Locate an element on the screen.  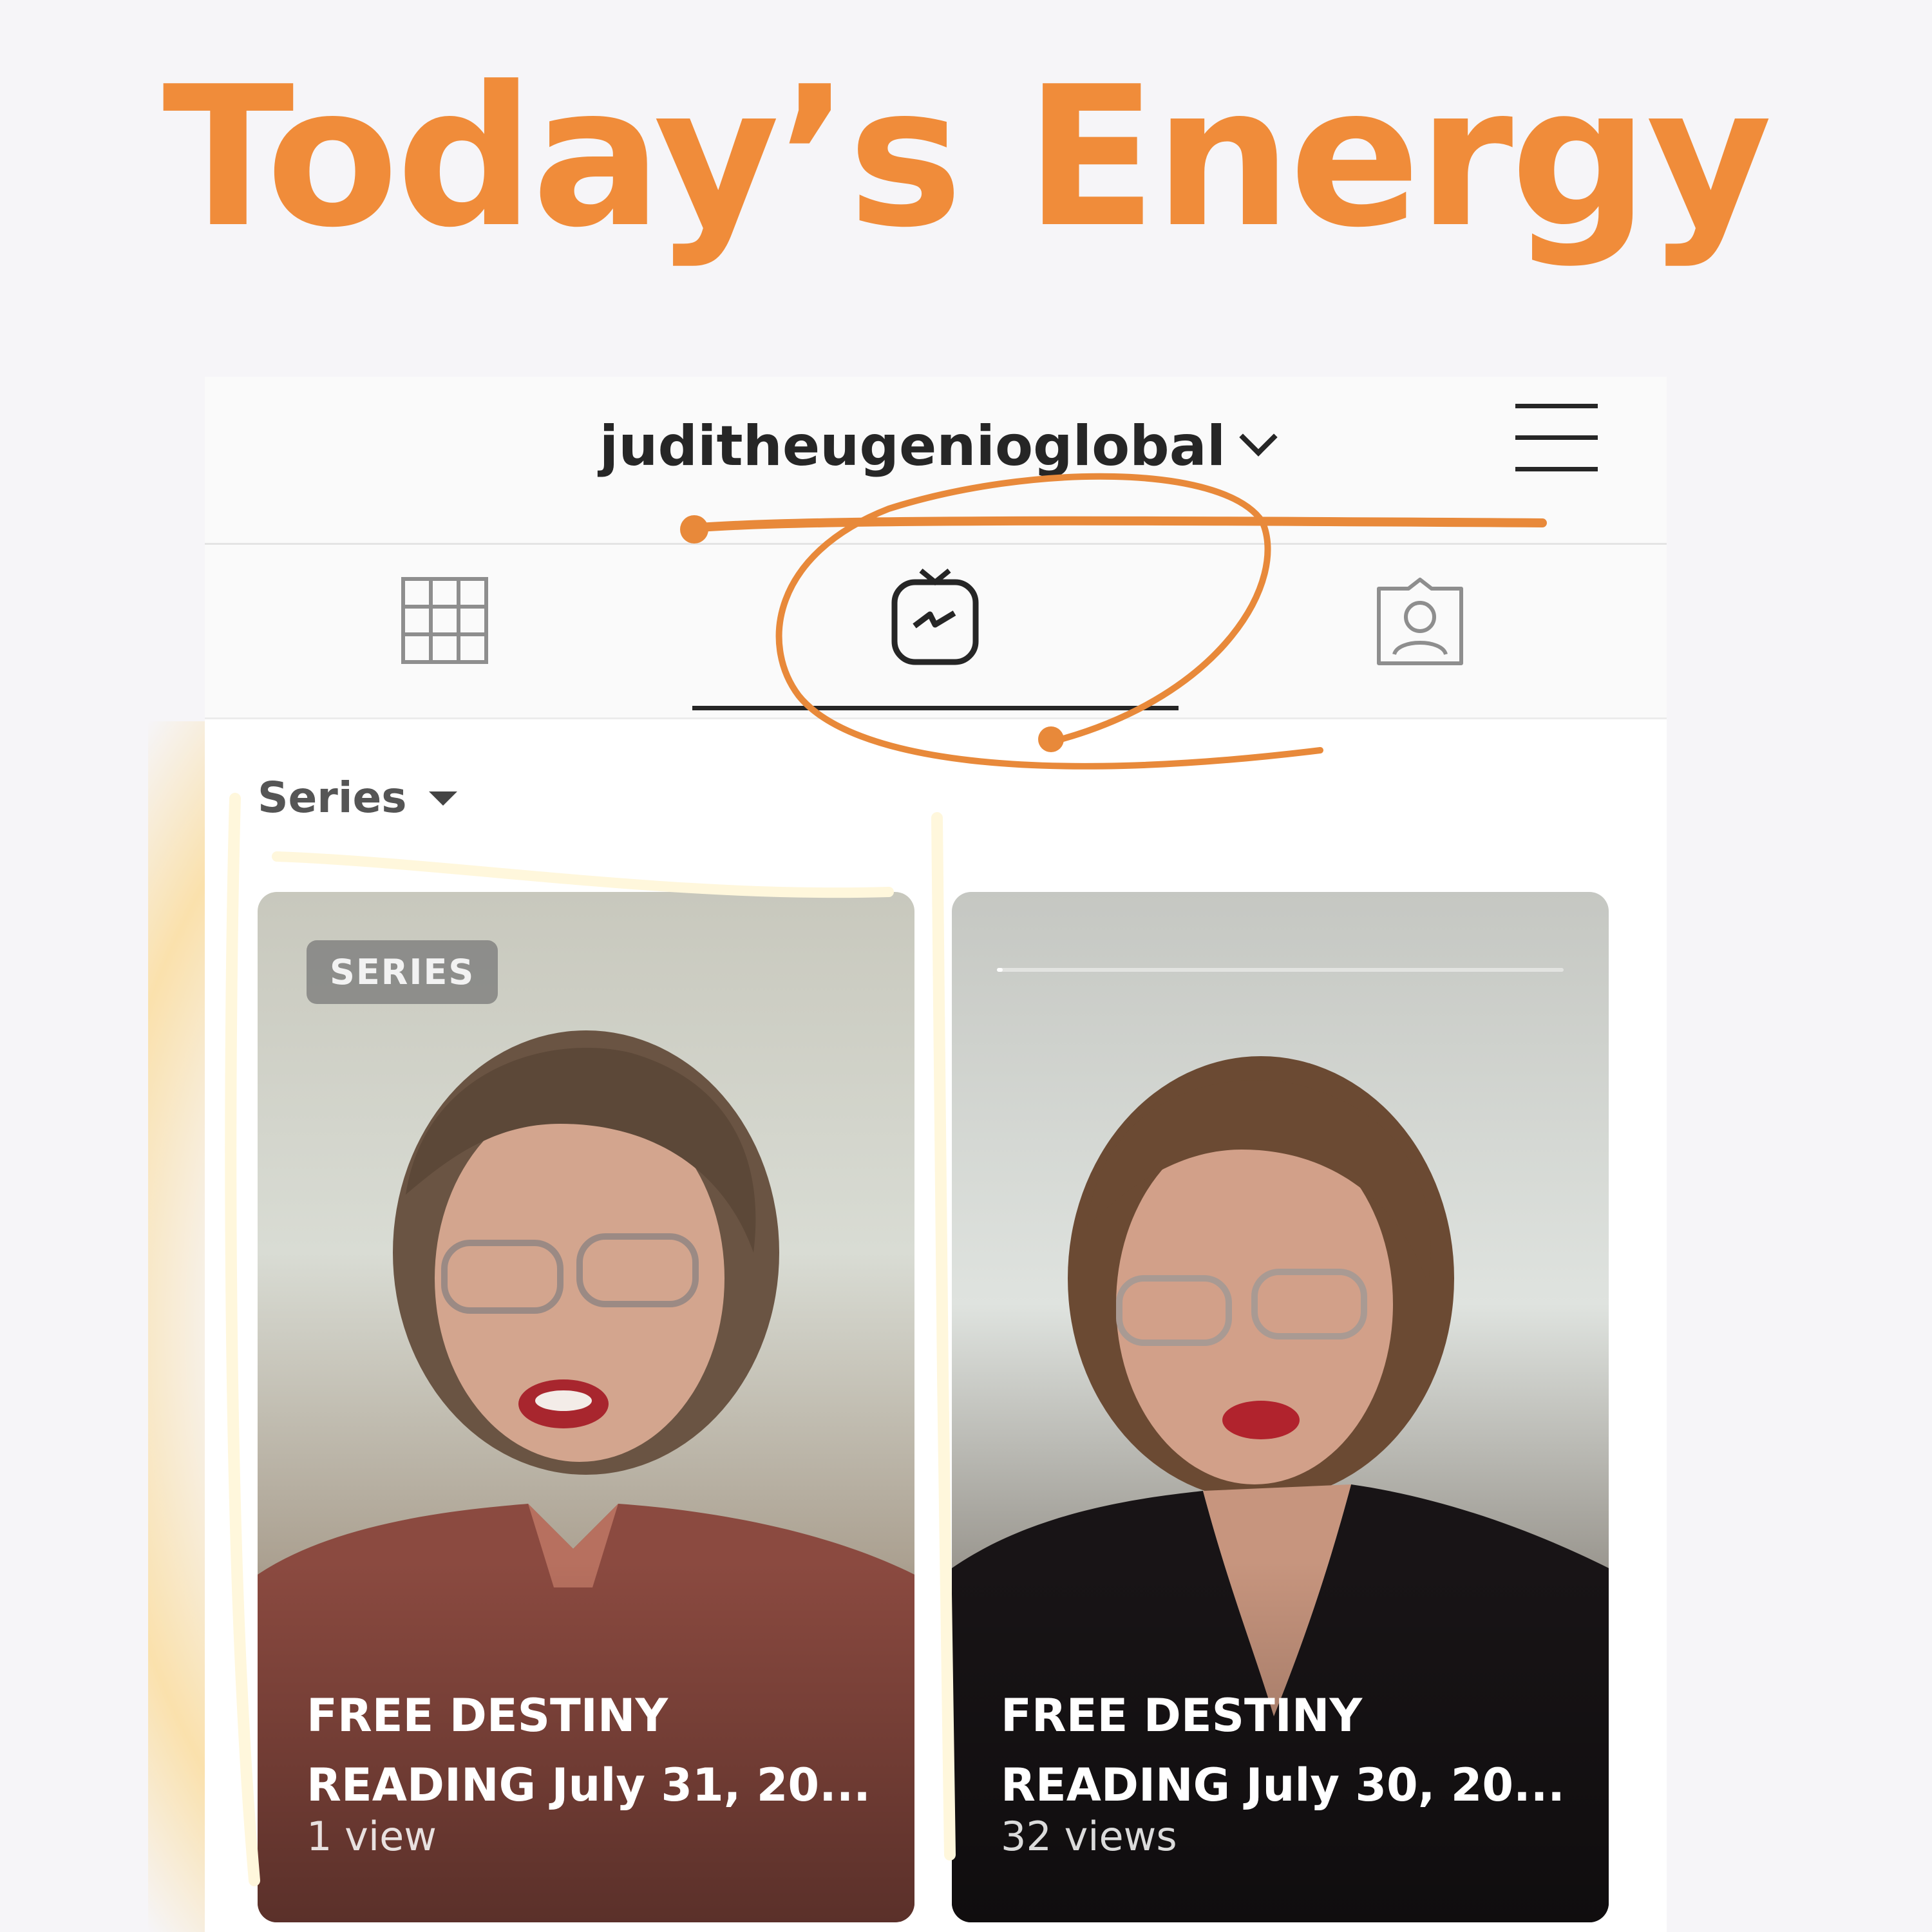
tab-grid is located at coordinates (445, 620).